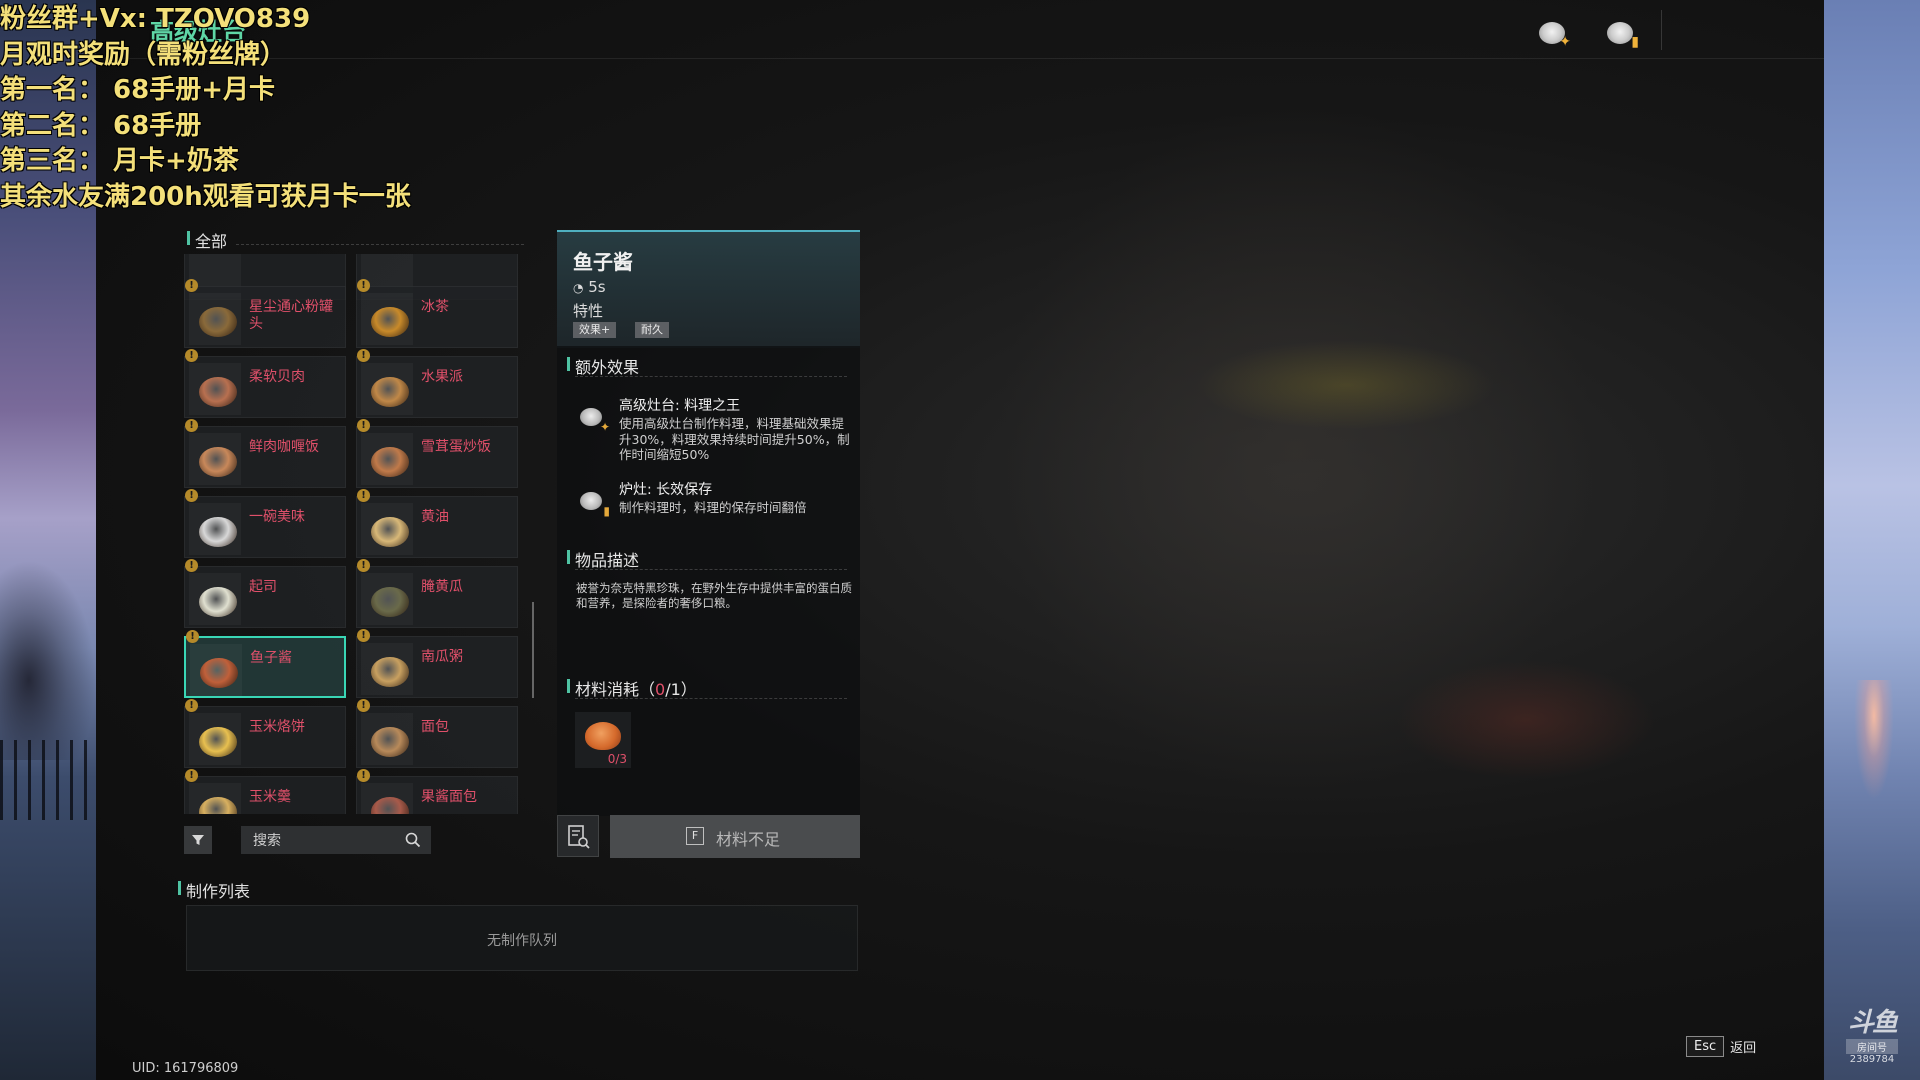  I want to click on recipe-card: 南瓜粥!, so click(437, 663).